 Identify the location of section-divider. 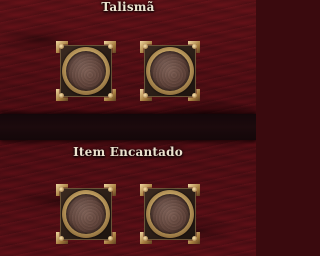
(128, 127).